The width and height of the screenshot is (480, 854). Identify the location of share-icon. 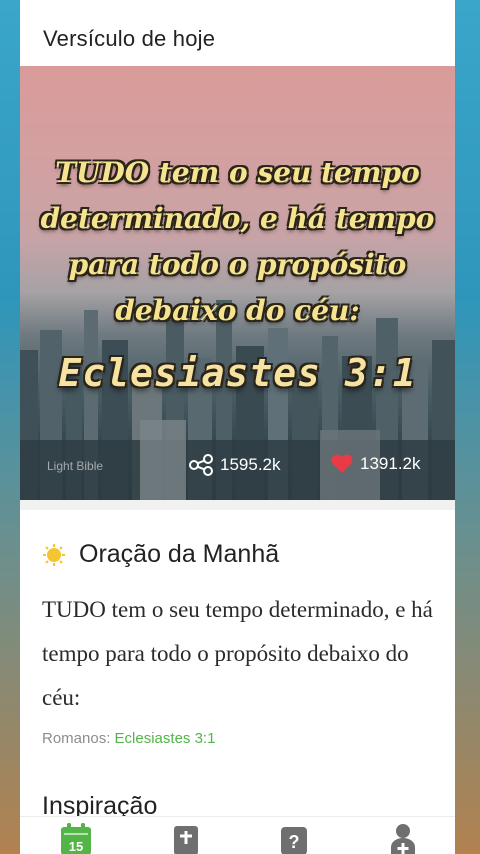
(201, 465).